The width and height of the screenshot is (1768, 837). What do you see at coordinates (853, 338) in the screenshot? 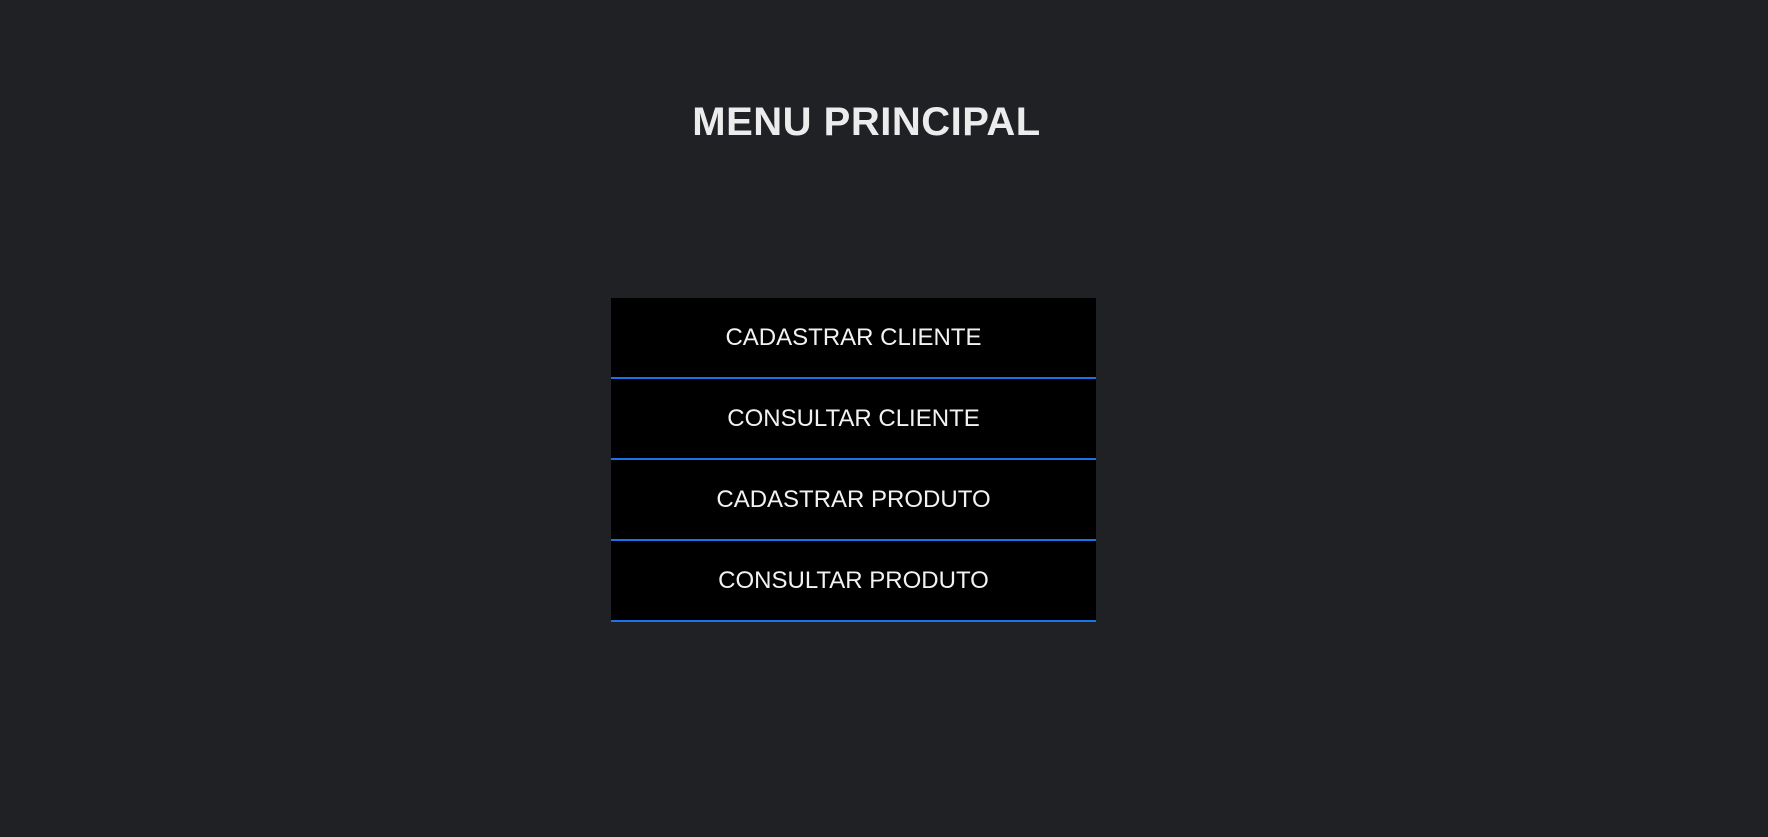
I see `menu-item-cadastrar-cliente: CADASTRAR CLIENTE` at bounding box center [853, 338].